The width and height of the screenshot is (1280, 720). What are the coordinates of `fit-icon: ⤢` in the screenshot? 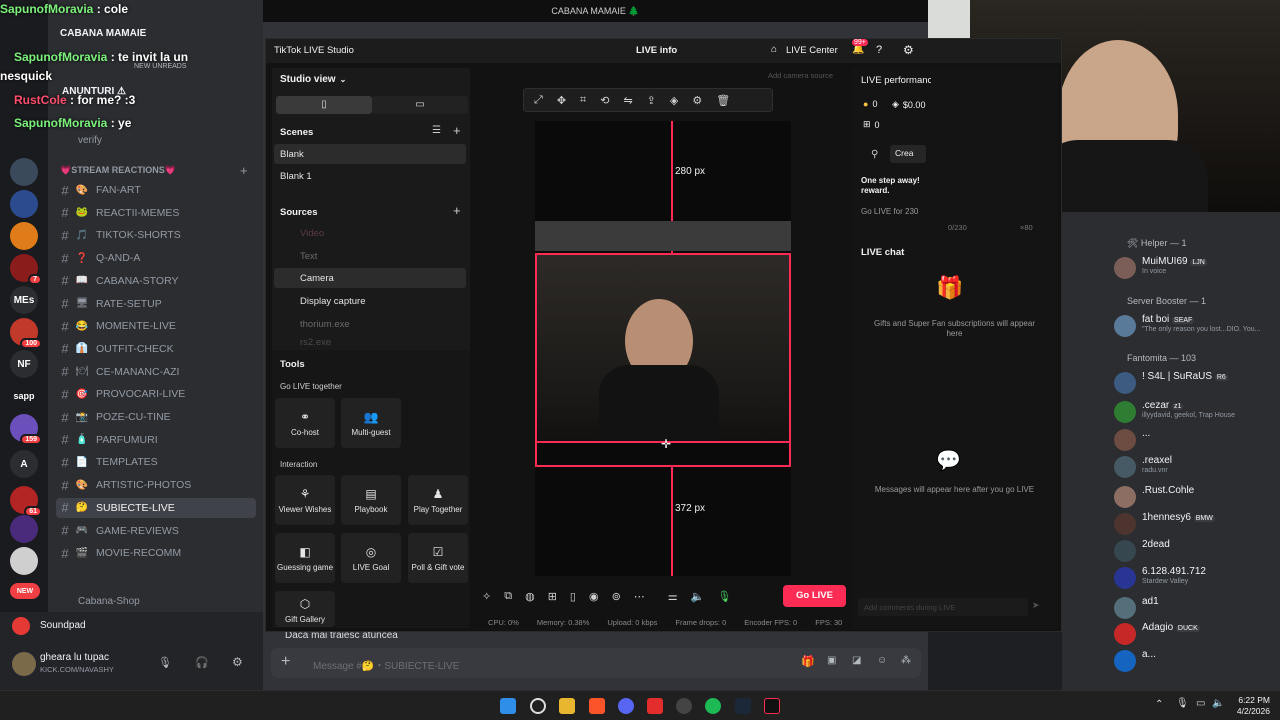 It's located at (538, 100).